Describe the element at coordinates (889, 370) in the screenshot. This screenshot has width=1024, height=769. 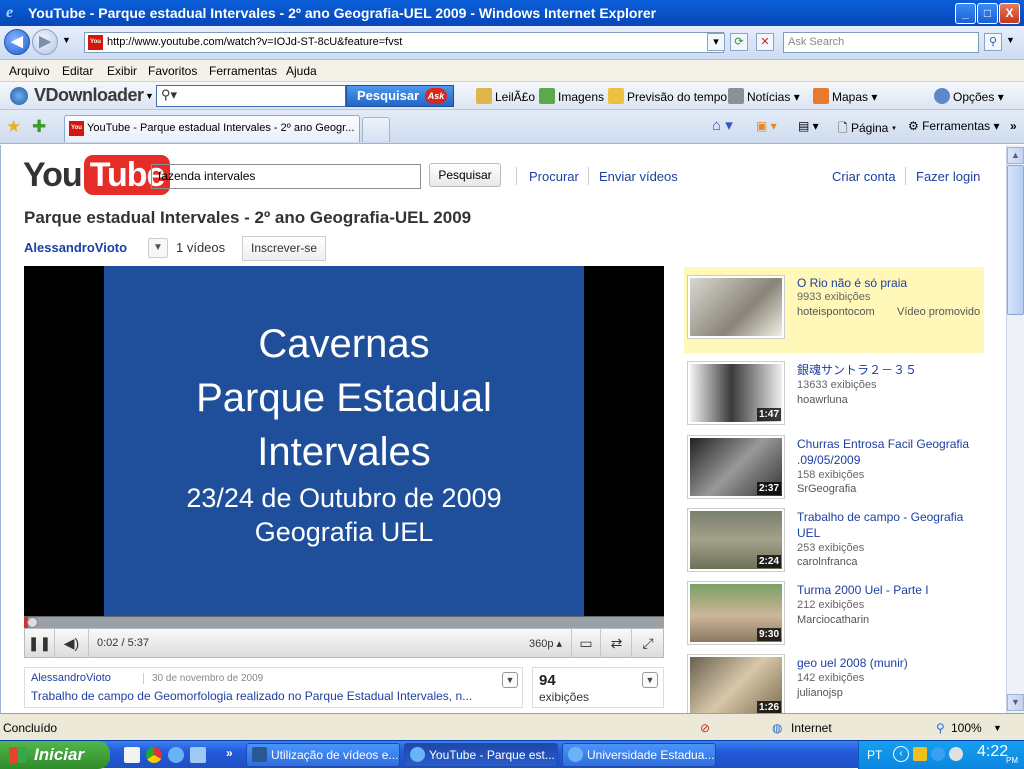
I see `related-title: 銀魂サントラ２－３５` at that location.